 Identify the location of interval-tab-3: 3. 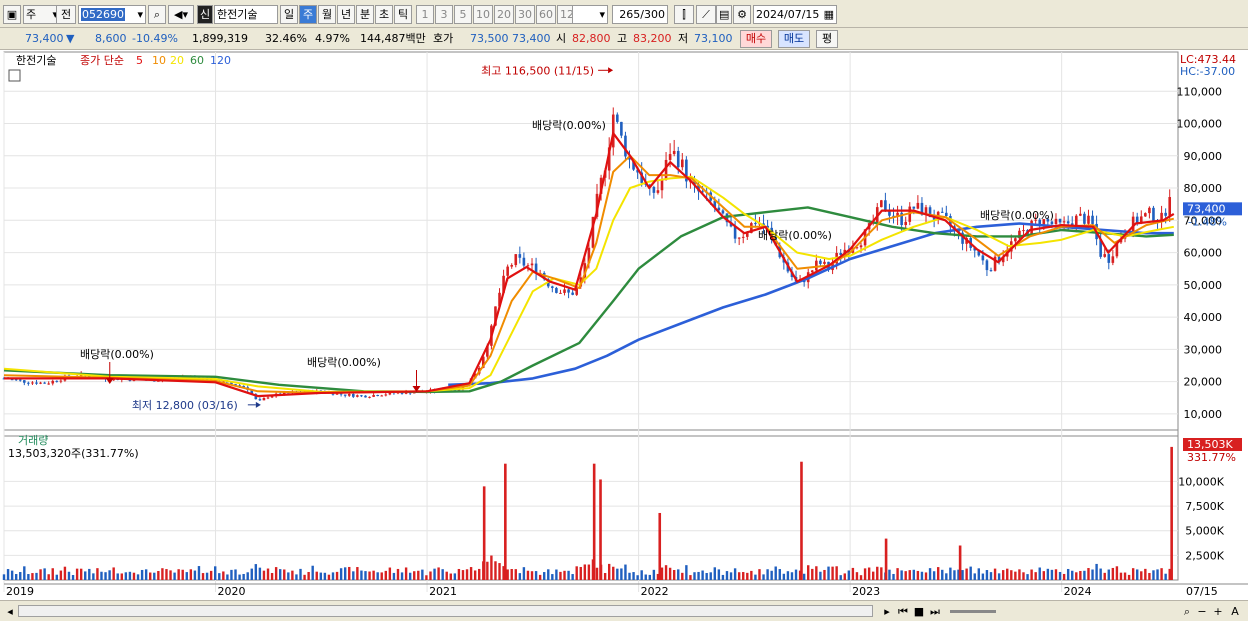
(444, 14).